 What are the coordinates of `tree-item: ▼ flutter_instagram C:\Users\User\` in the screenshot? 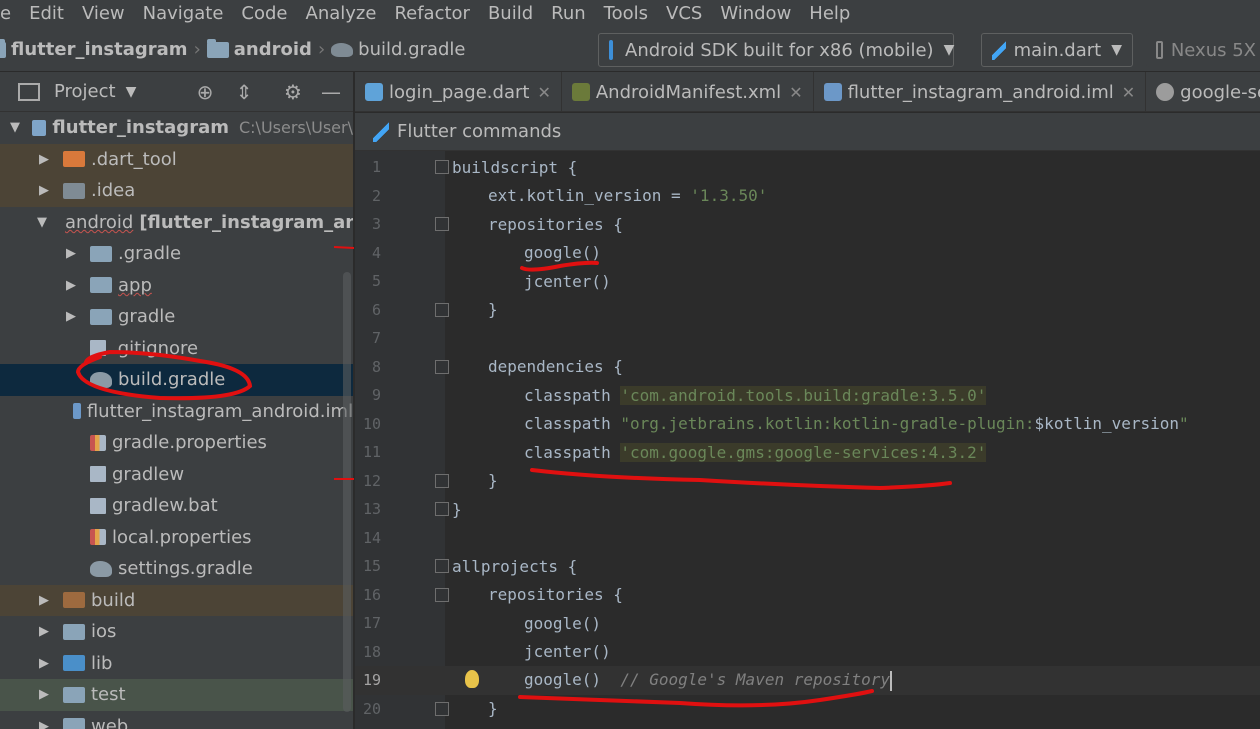 It's located at (176, 128).